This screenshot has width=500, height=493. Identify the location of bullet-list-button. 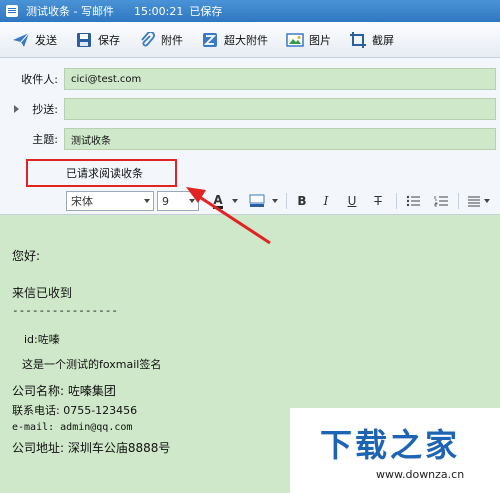
(413, 201).